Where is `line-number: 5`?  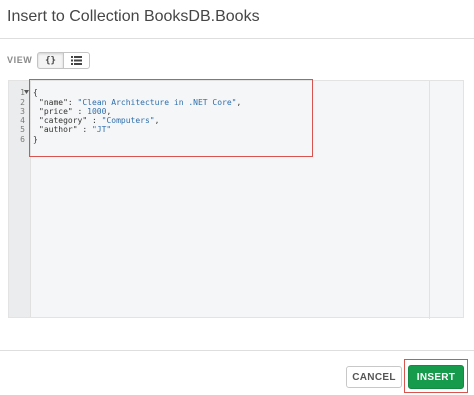 line-number: 5 is located at coordinates (22, 129).